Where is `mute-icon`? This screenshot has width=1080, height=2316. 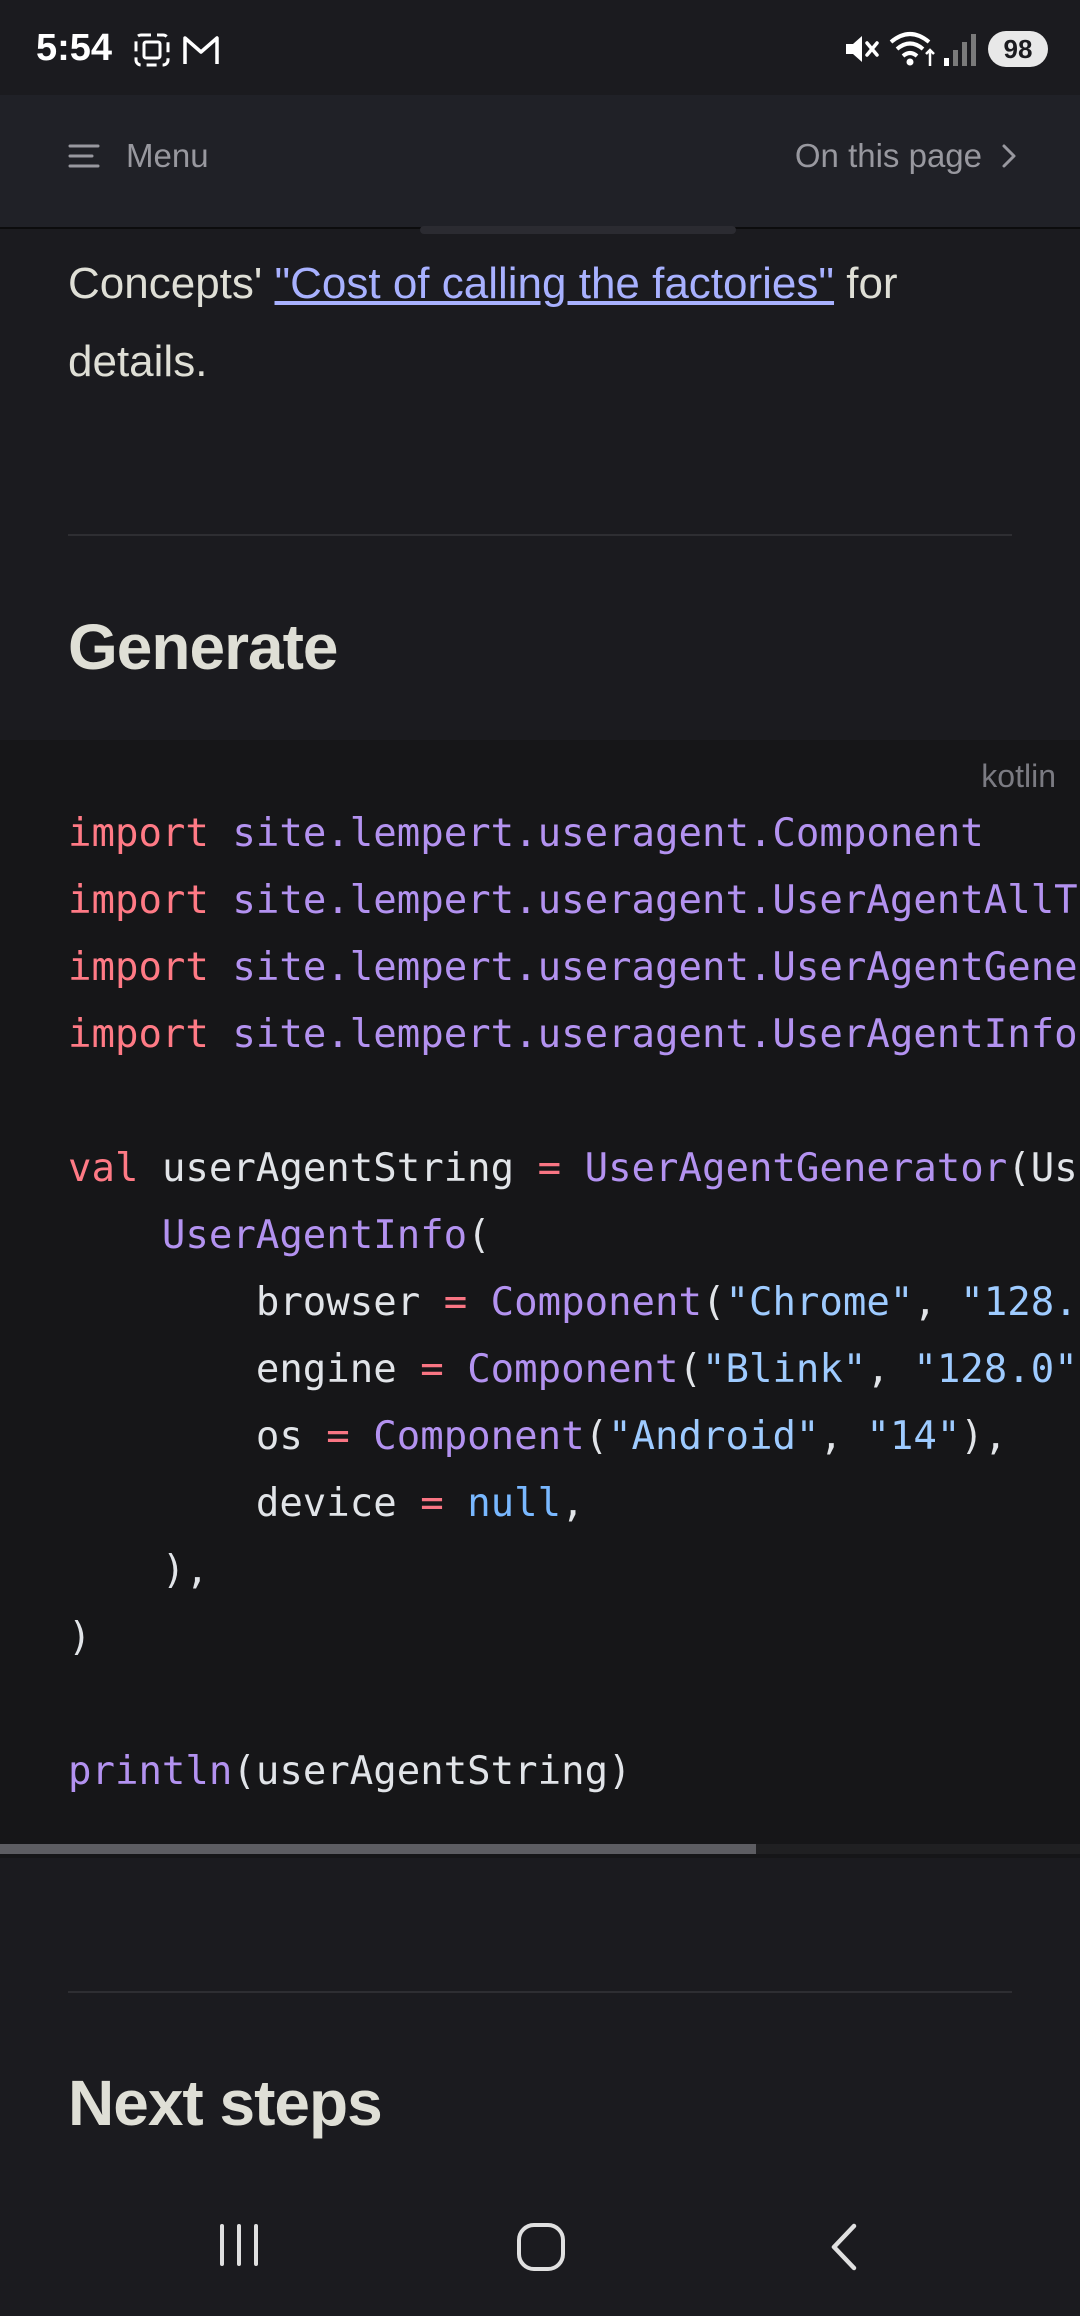 mute-icon is located at coordinates (862, 49).